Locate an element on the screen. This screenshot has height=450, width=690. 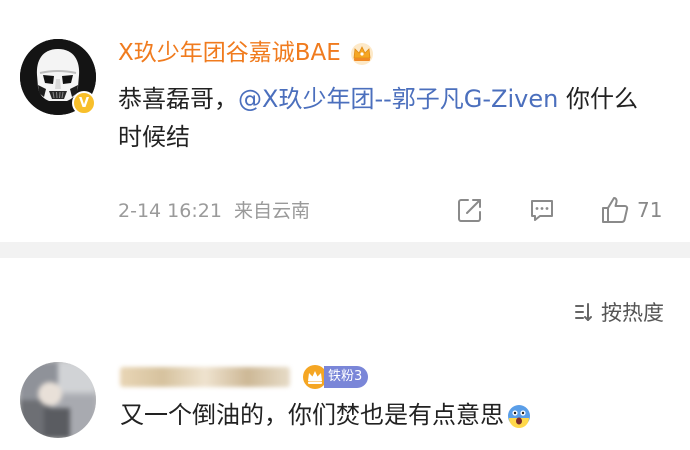
comment-avatar is located at coordinates (58, 400).